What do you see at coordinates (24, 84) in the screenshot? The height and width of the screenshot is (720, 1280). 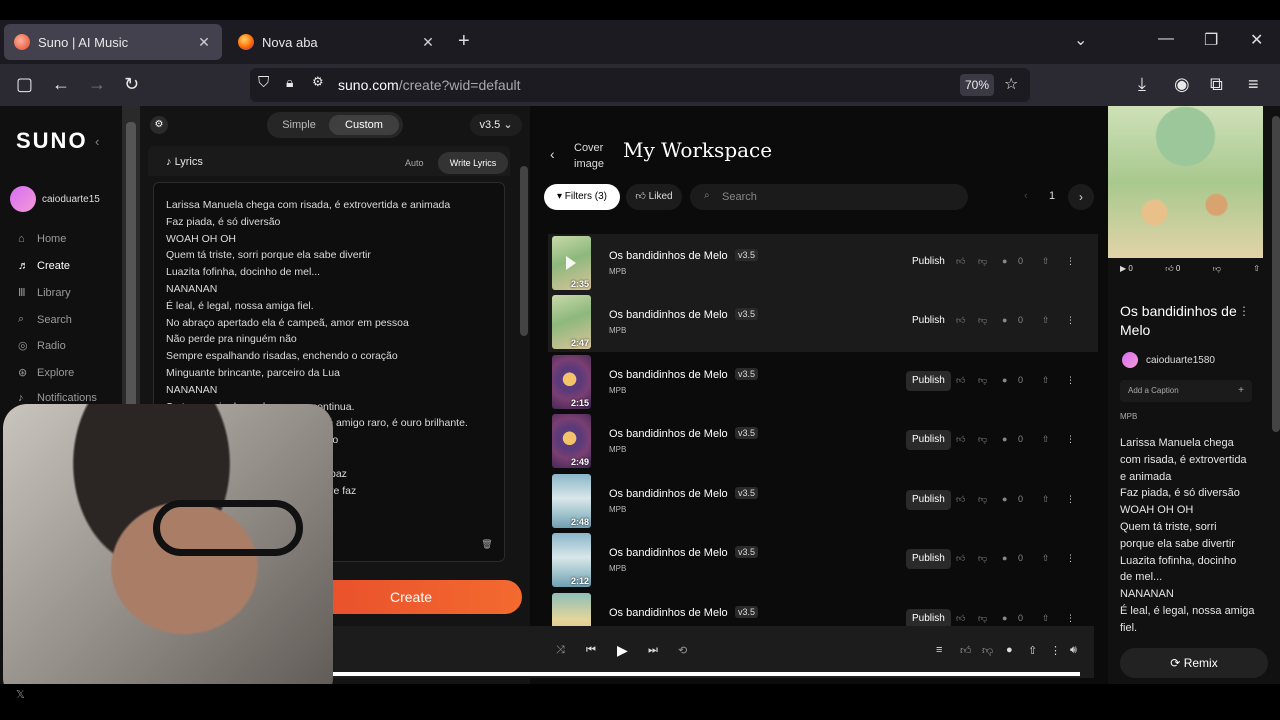 I see `sidebar-toggle-icon: ▢` at bounding box center [24, 84].